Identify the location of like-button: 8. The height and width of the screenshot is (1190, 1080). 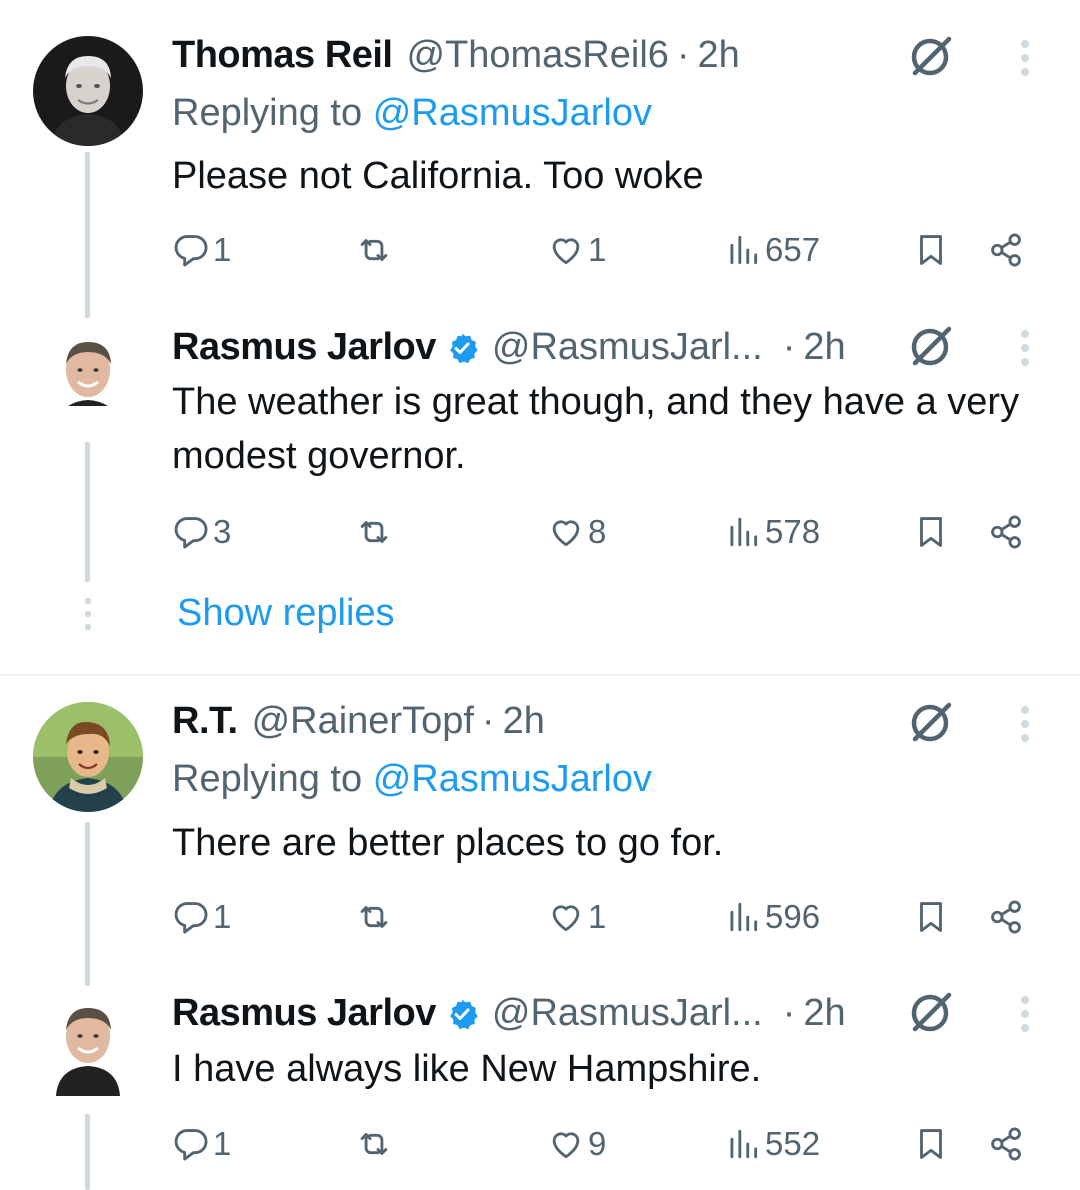
(576, 532).